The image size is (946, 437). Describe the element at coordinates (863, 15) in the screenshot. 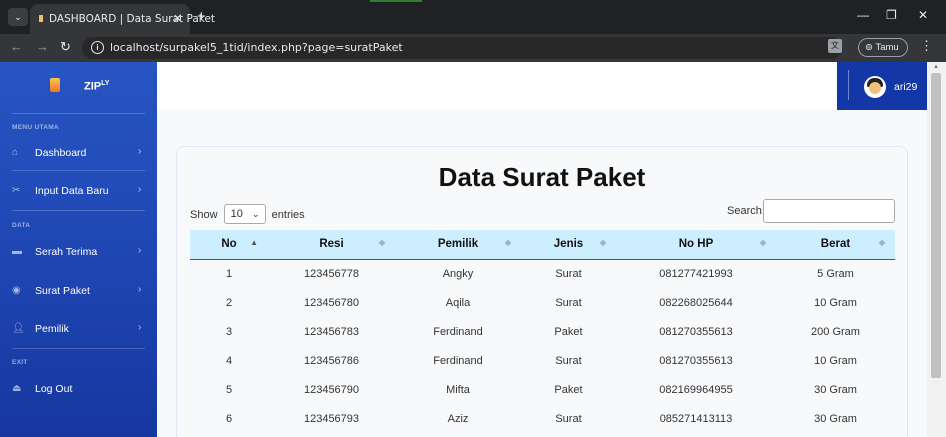

I see `minimize-icon: —` at that location.